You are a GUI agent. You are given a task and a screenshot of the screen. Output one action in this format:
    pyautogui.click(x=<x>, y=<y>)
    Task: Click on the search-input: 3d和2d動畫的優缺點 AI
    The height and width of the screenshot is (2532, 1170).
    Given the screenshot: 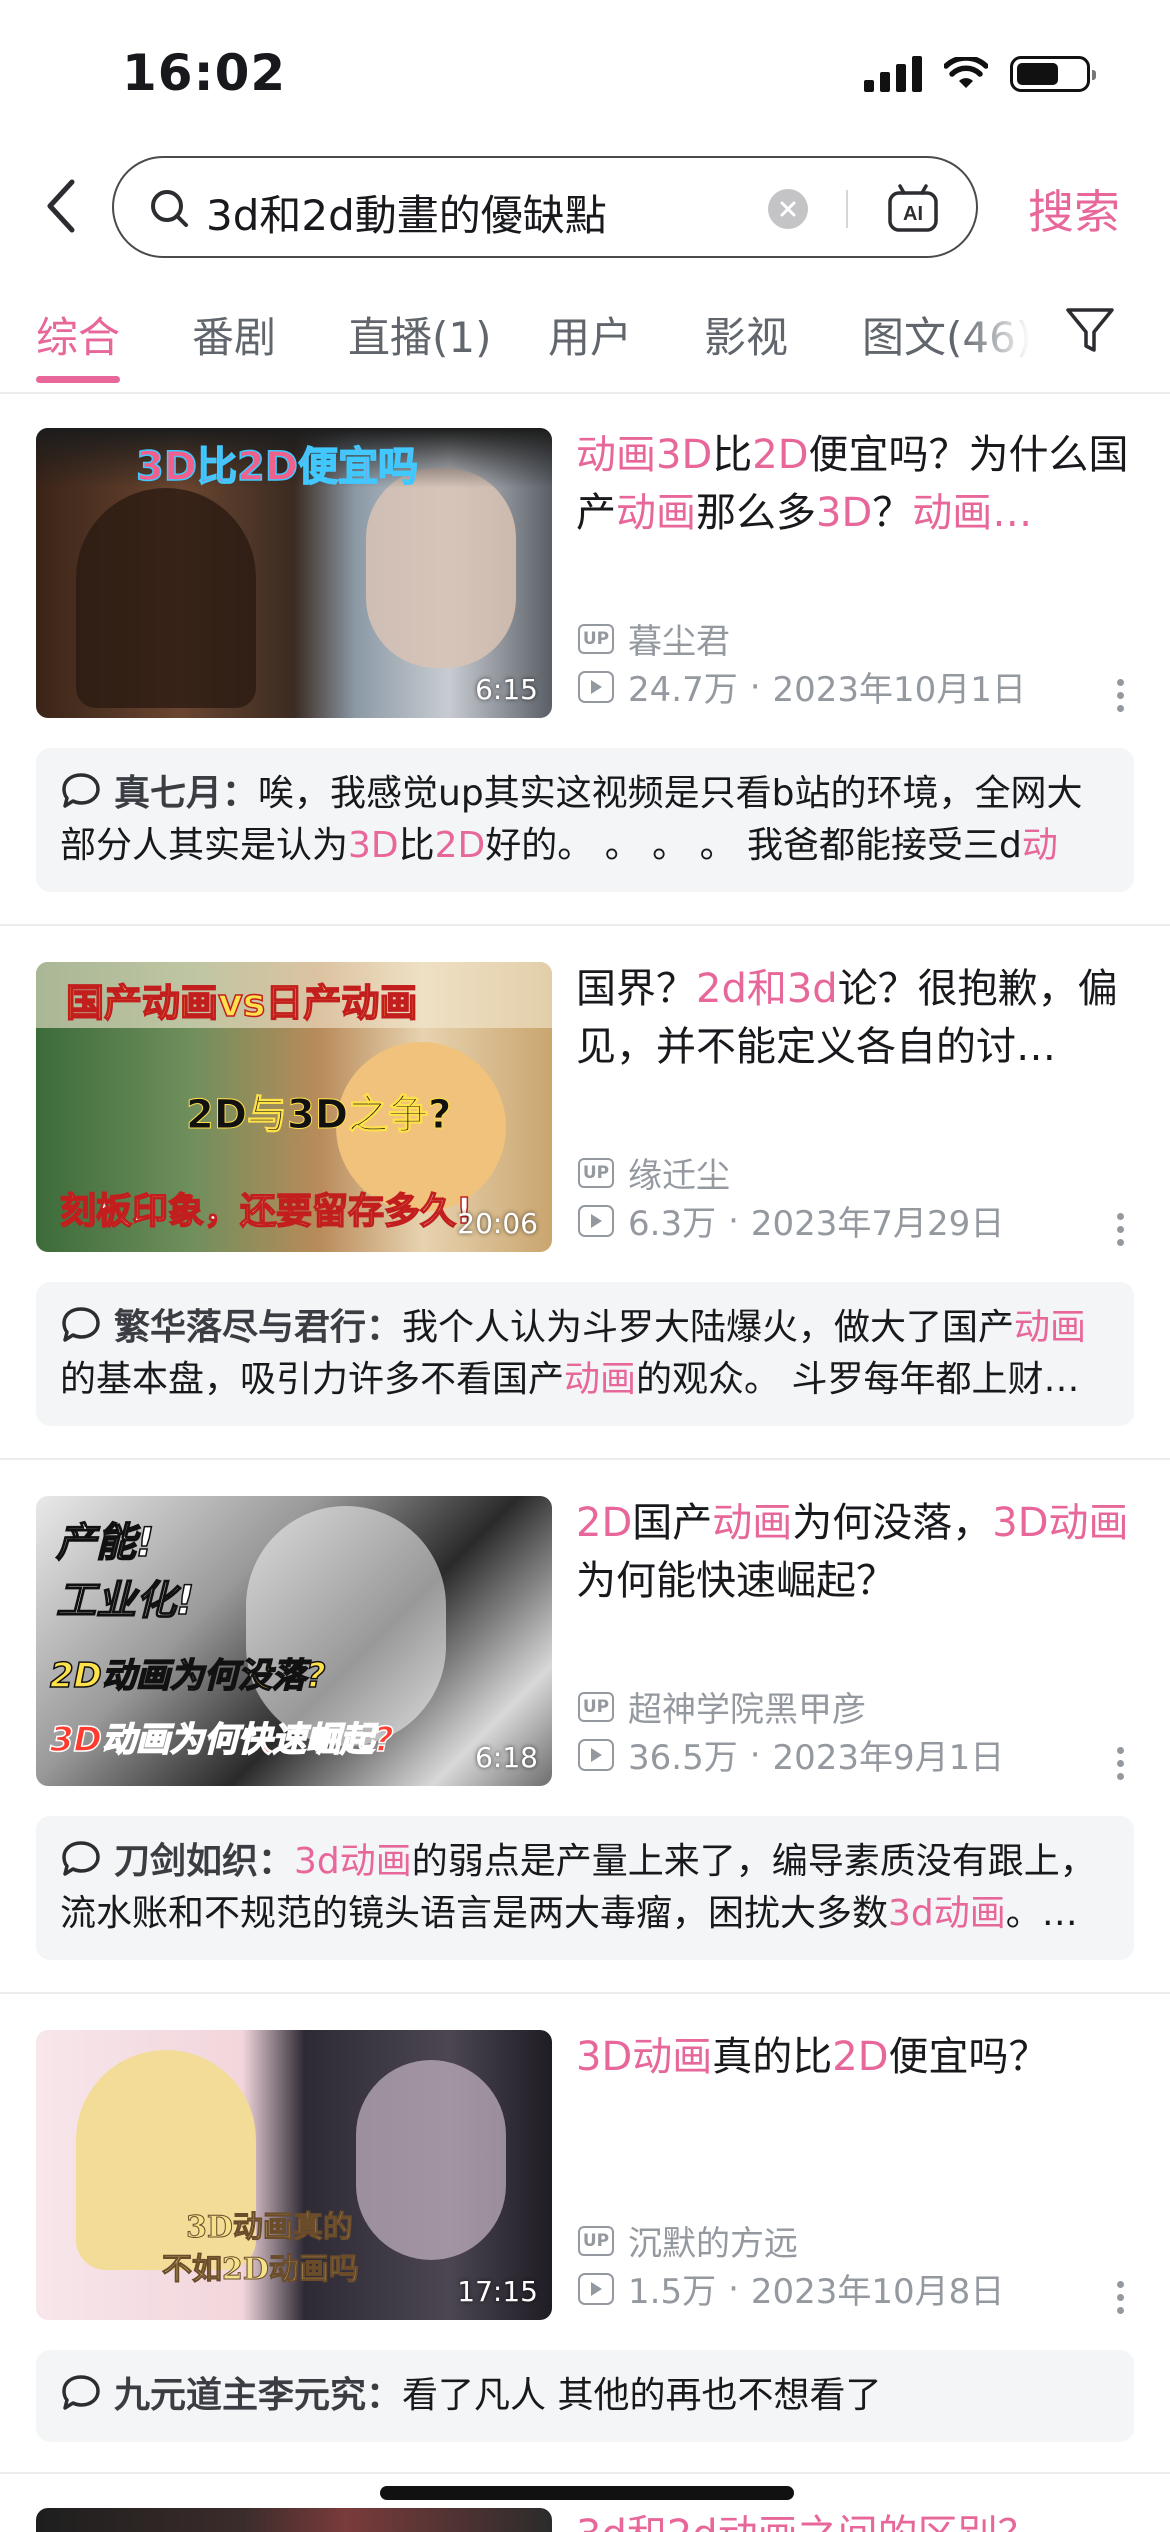 What is the action you would take?
    pyautogui.click(x=545, y=207)
    